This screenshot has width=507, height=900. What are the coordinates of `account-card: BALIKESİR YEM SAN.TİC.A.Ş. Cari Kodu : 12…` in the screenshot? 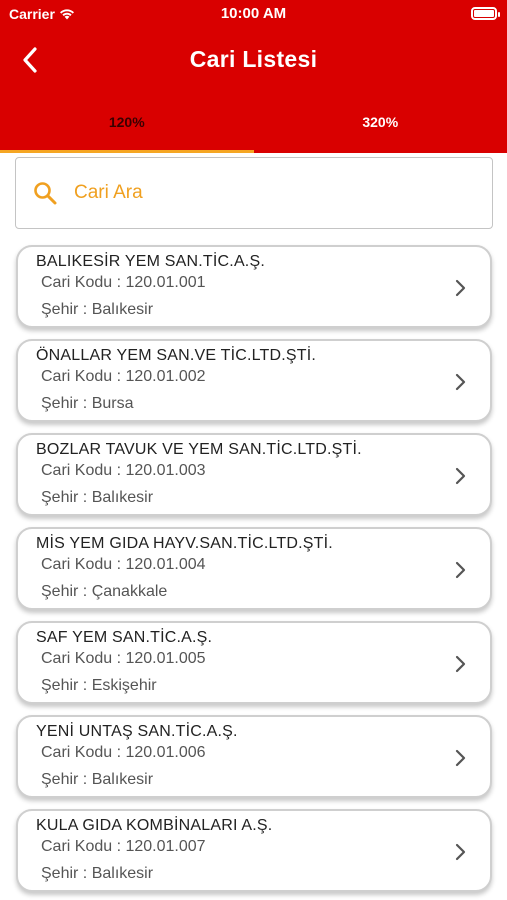 It's located at (254, 286).